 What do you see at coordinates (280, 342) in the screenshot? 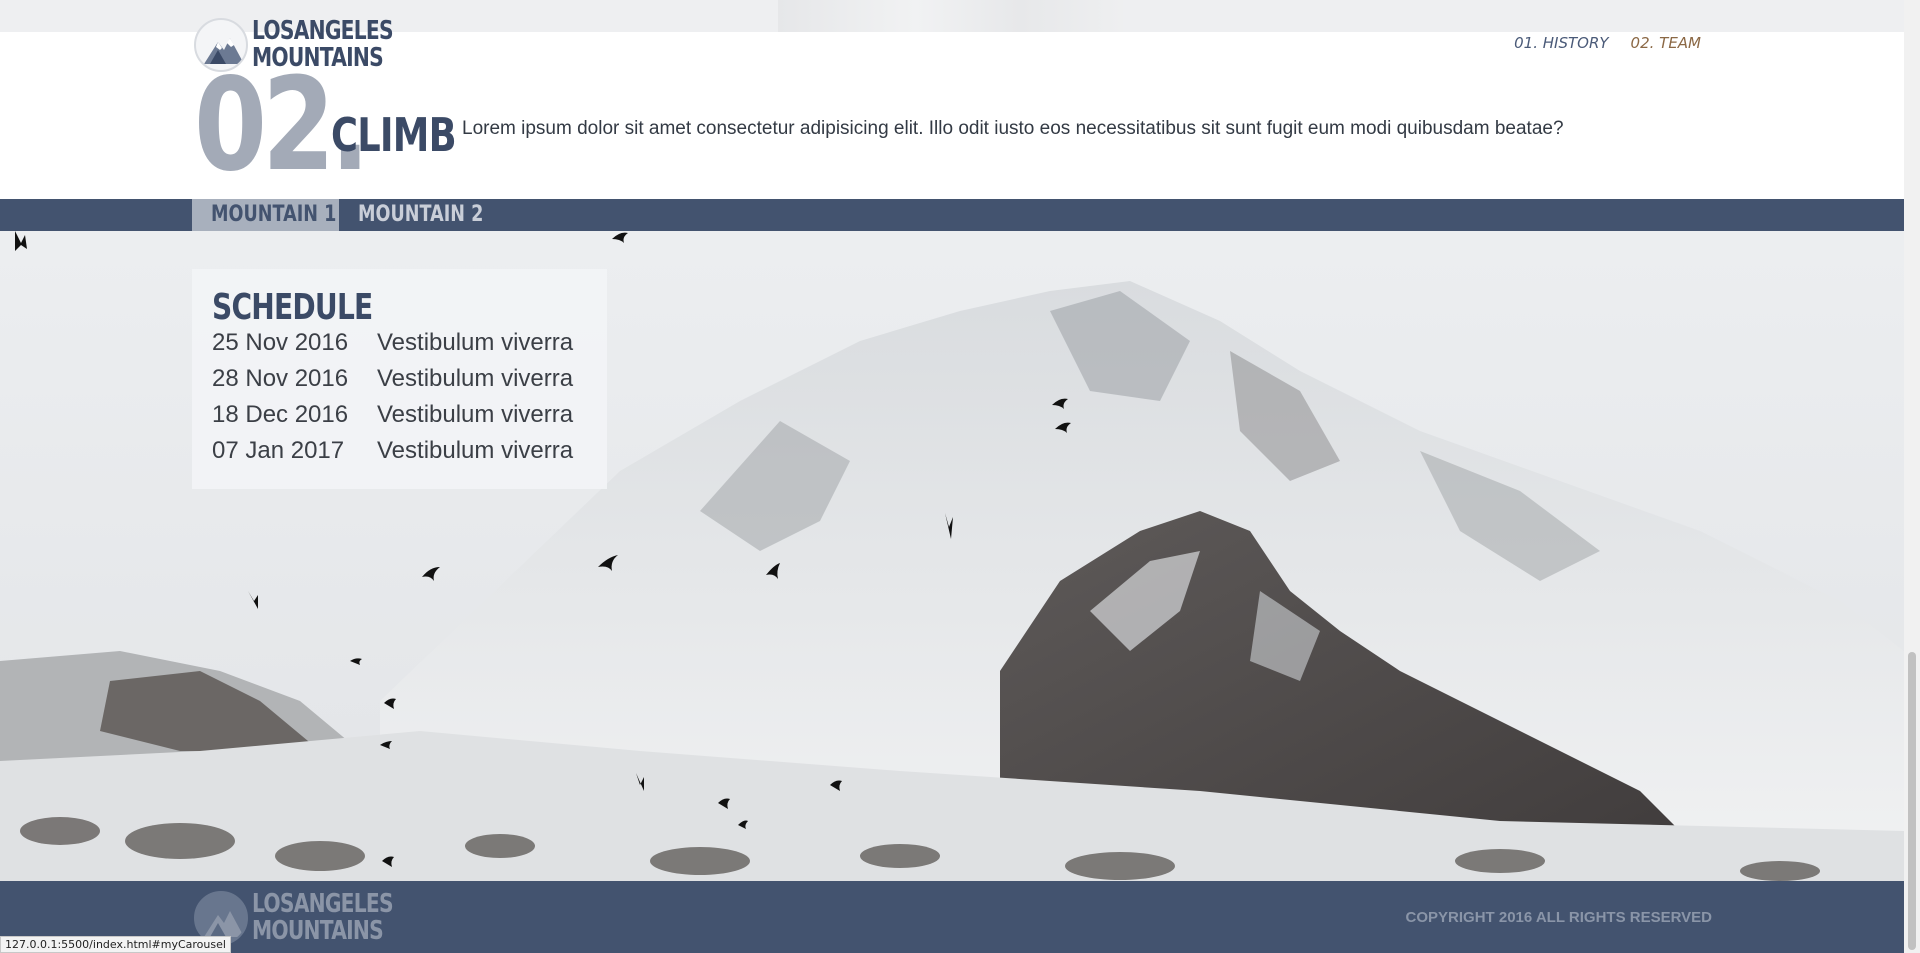
I see `schedule-date: 25 Nov 2016` at bounding box center [280, 342].